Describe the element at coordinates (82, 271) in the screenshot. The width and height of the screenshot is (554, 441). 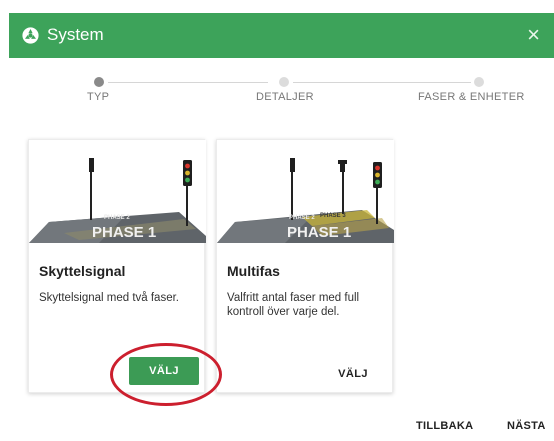
I see `card-title: Skyttelsignal` at that location.